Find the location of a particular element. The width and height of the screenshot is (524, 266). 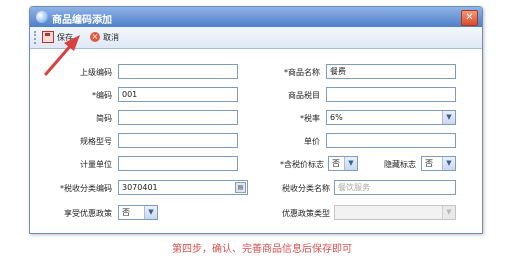

annotation-arrow-icon is located at coordinates (62, 55).